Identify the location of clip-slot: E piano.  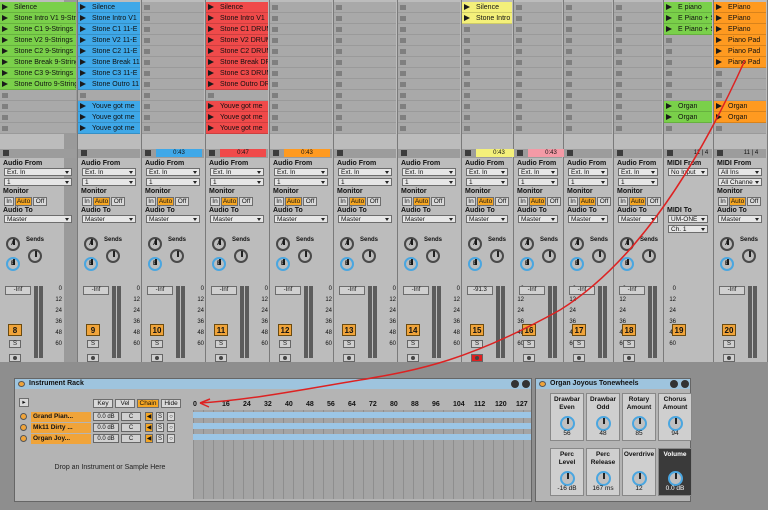
(688, 7).